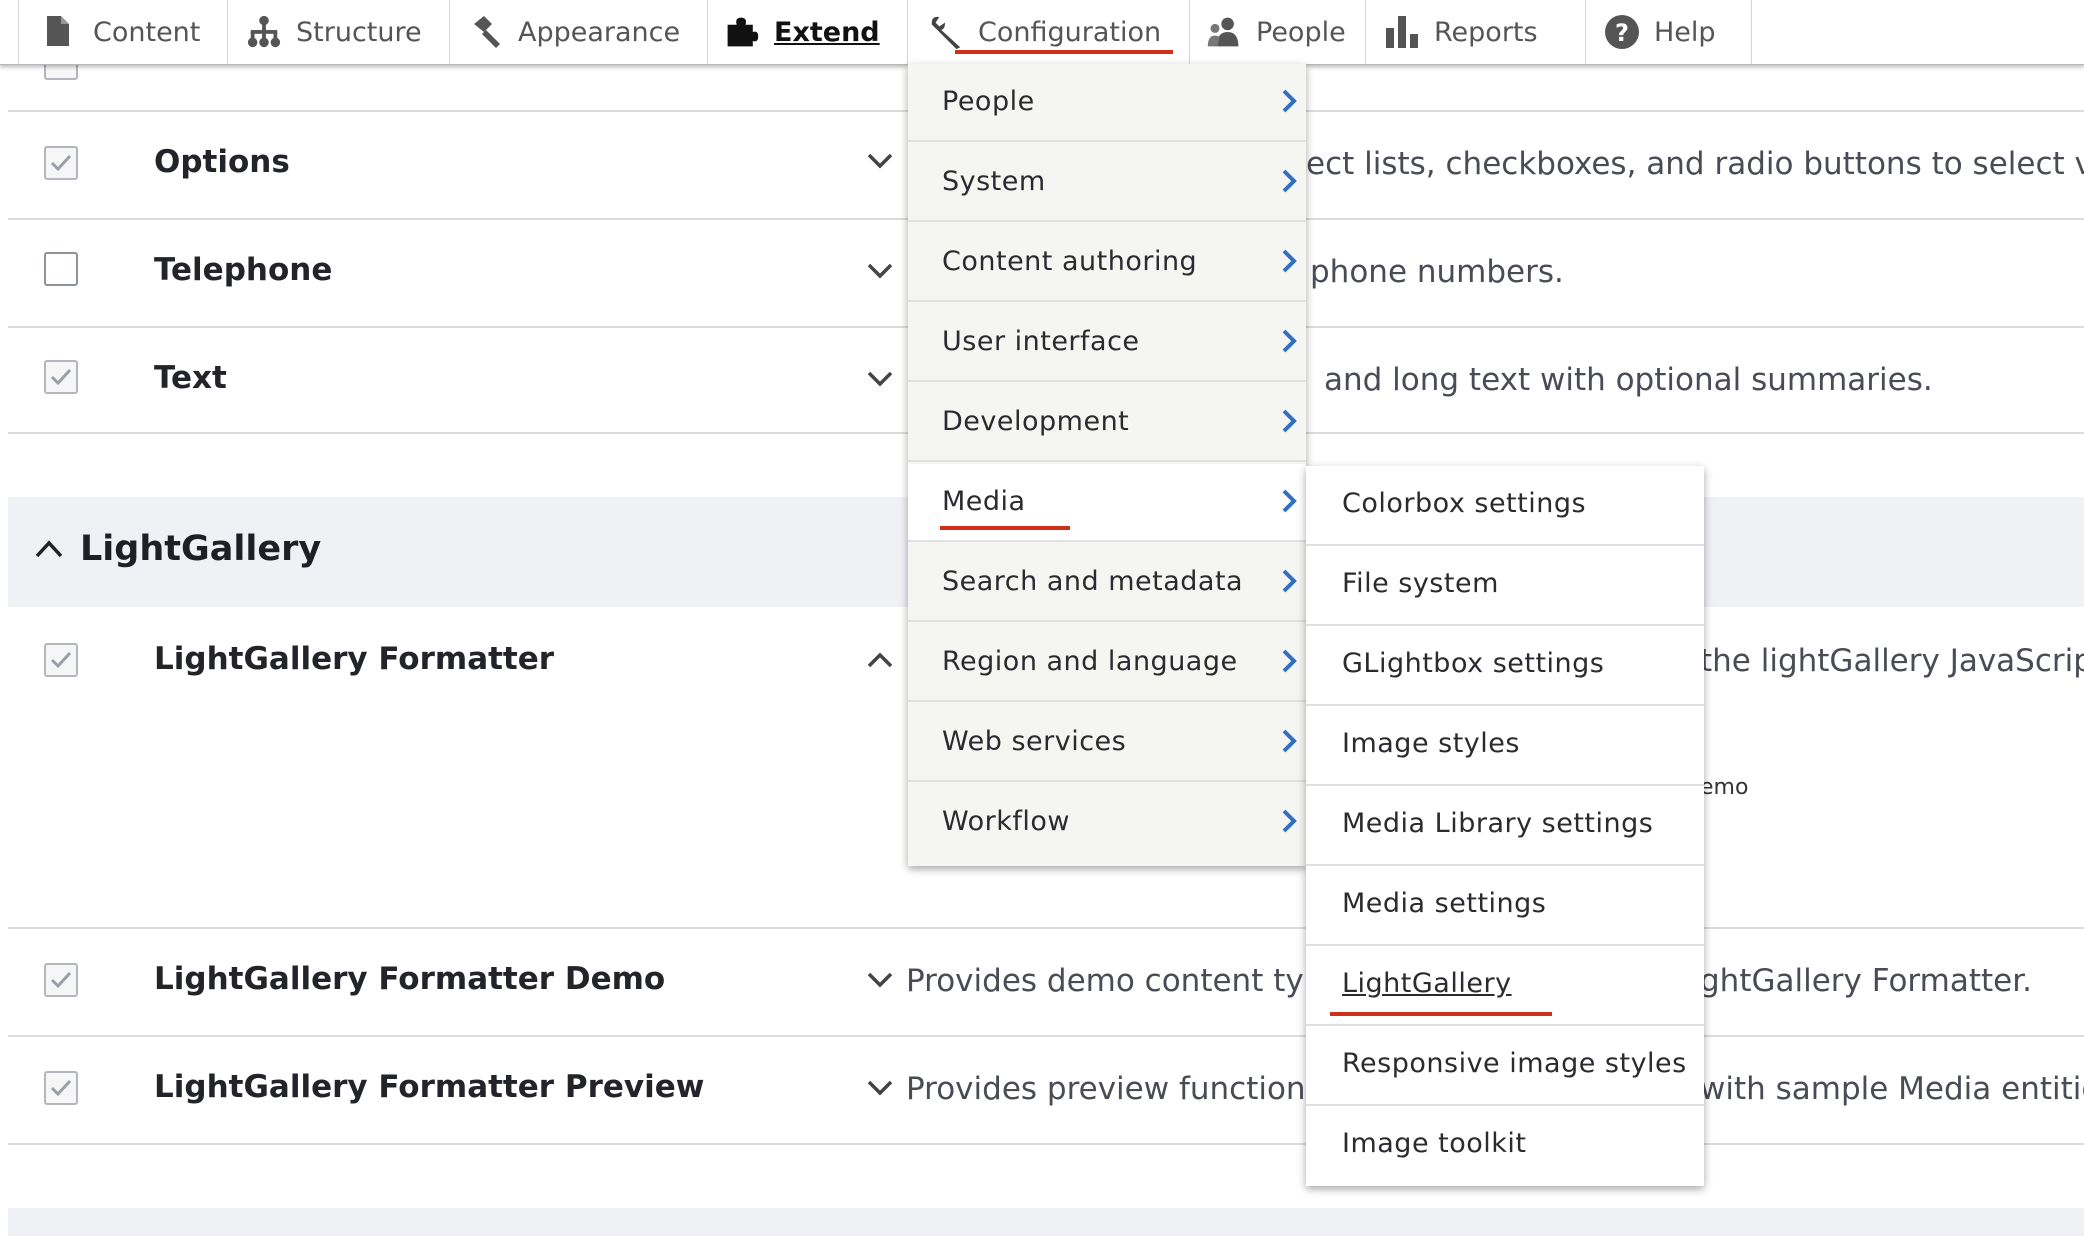 The width and height of the screenshot is (2084, 1236). Describe the element at coordinates (359, 32) in the screenshot. I see `toolbar-structure-label: Structure` at that location.